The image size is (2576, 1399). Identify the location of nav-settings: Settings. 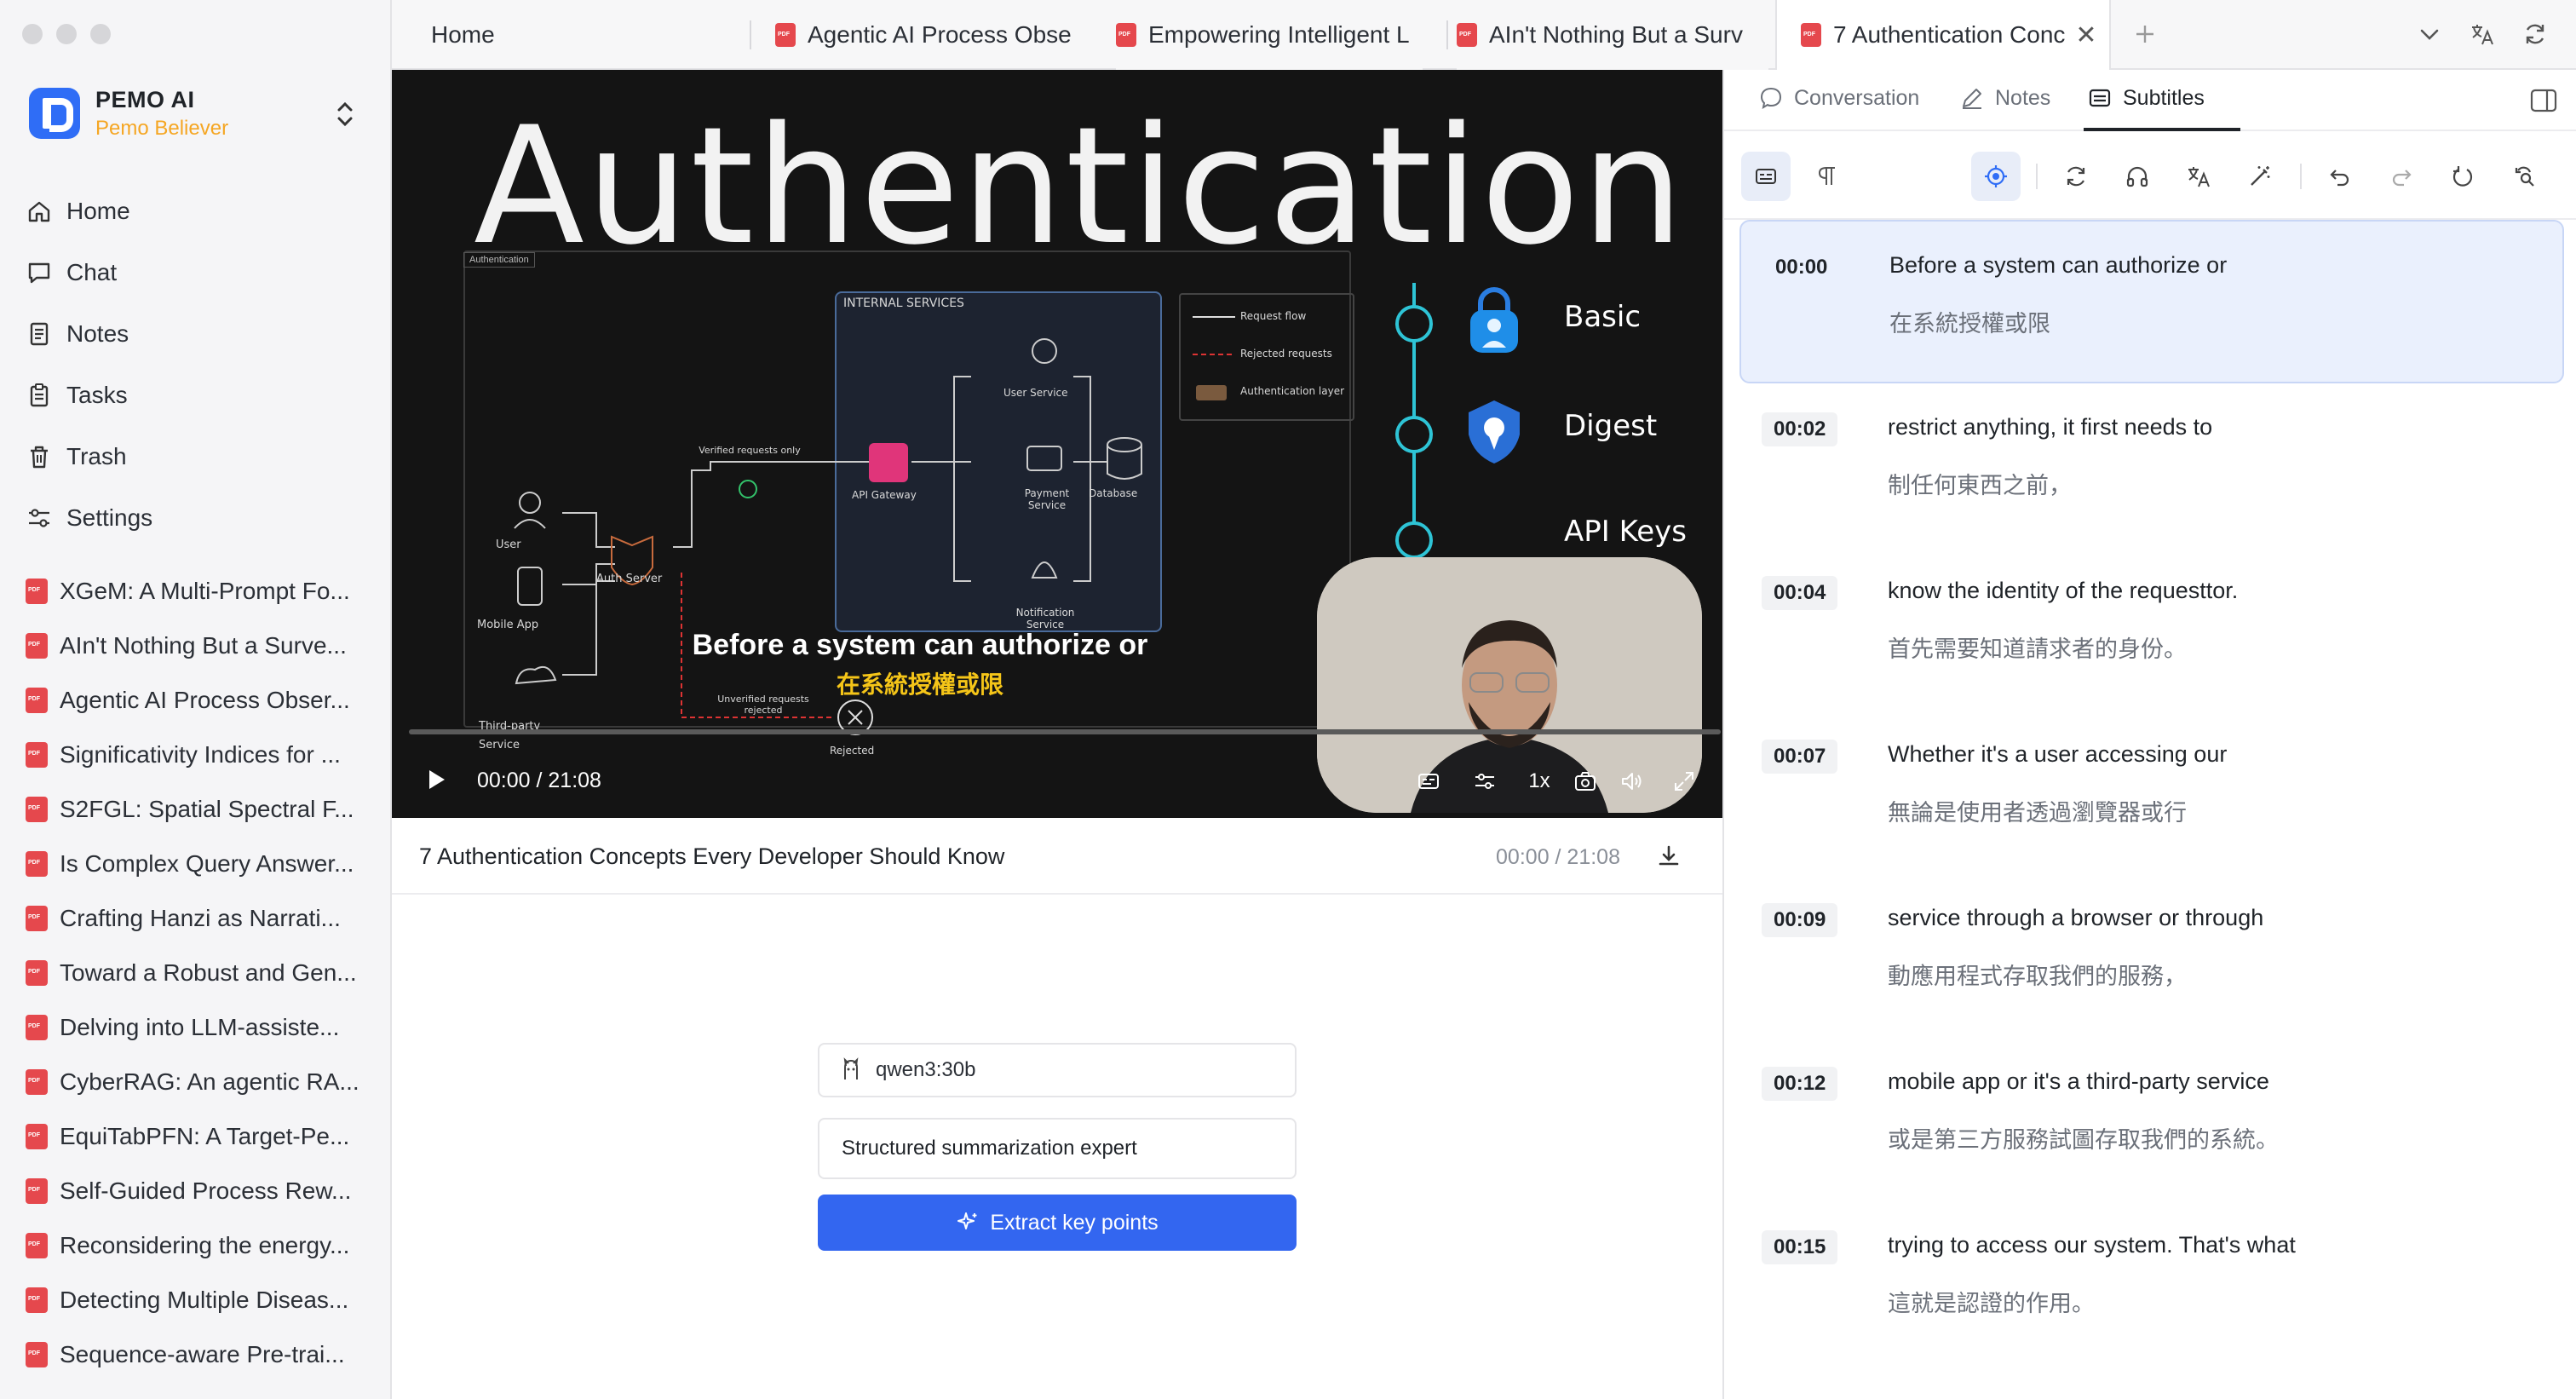
(196, 518).